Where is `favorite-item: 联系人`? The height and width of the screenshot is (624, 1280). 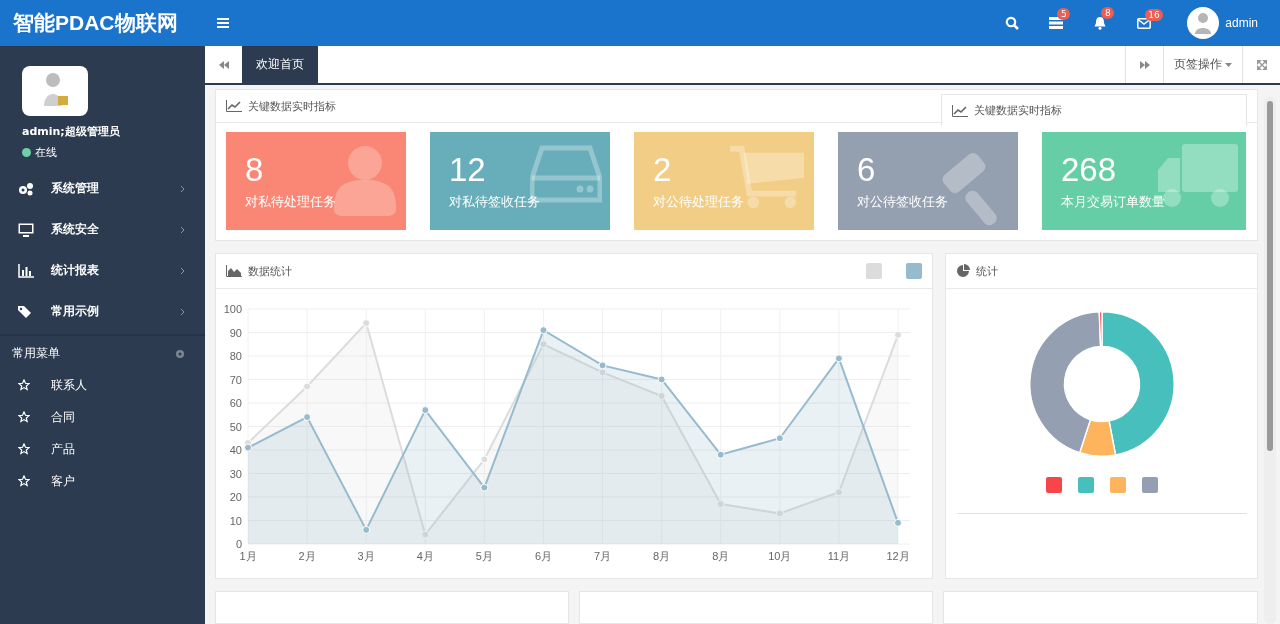 favorite-item: 联系人 is located at coordinates (102, 385).